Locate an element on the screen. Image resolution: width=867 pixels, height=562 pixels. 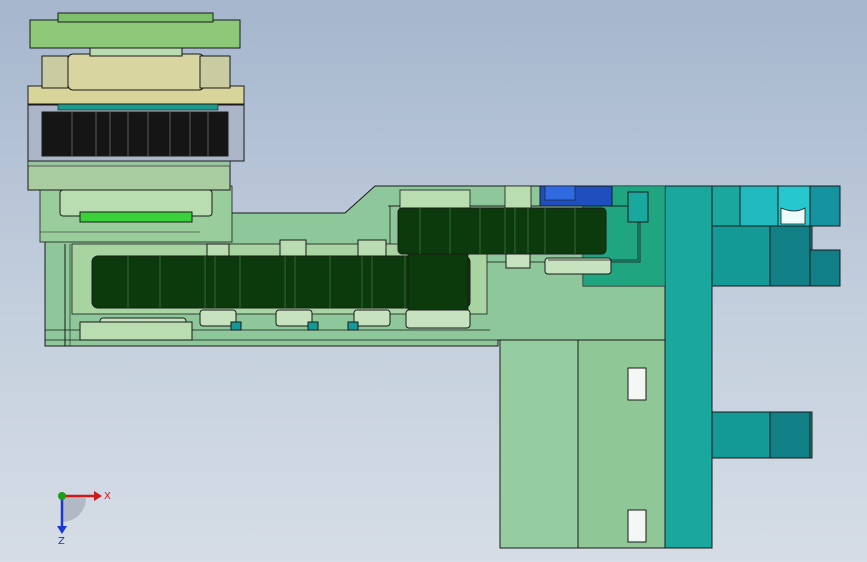
teal-column is located at coordinates (752, 367).